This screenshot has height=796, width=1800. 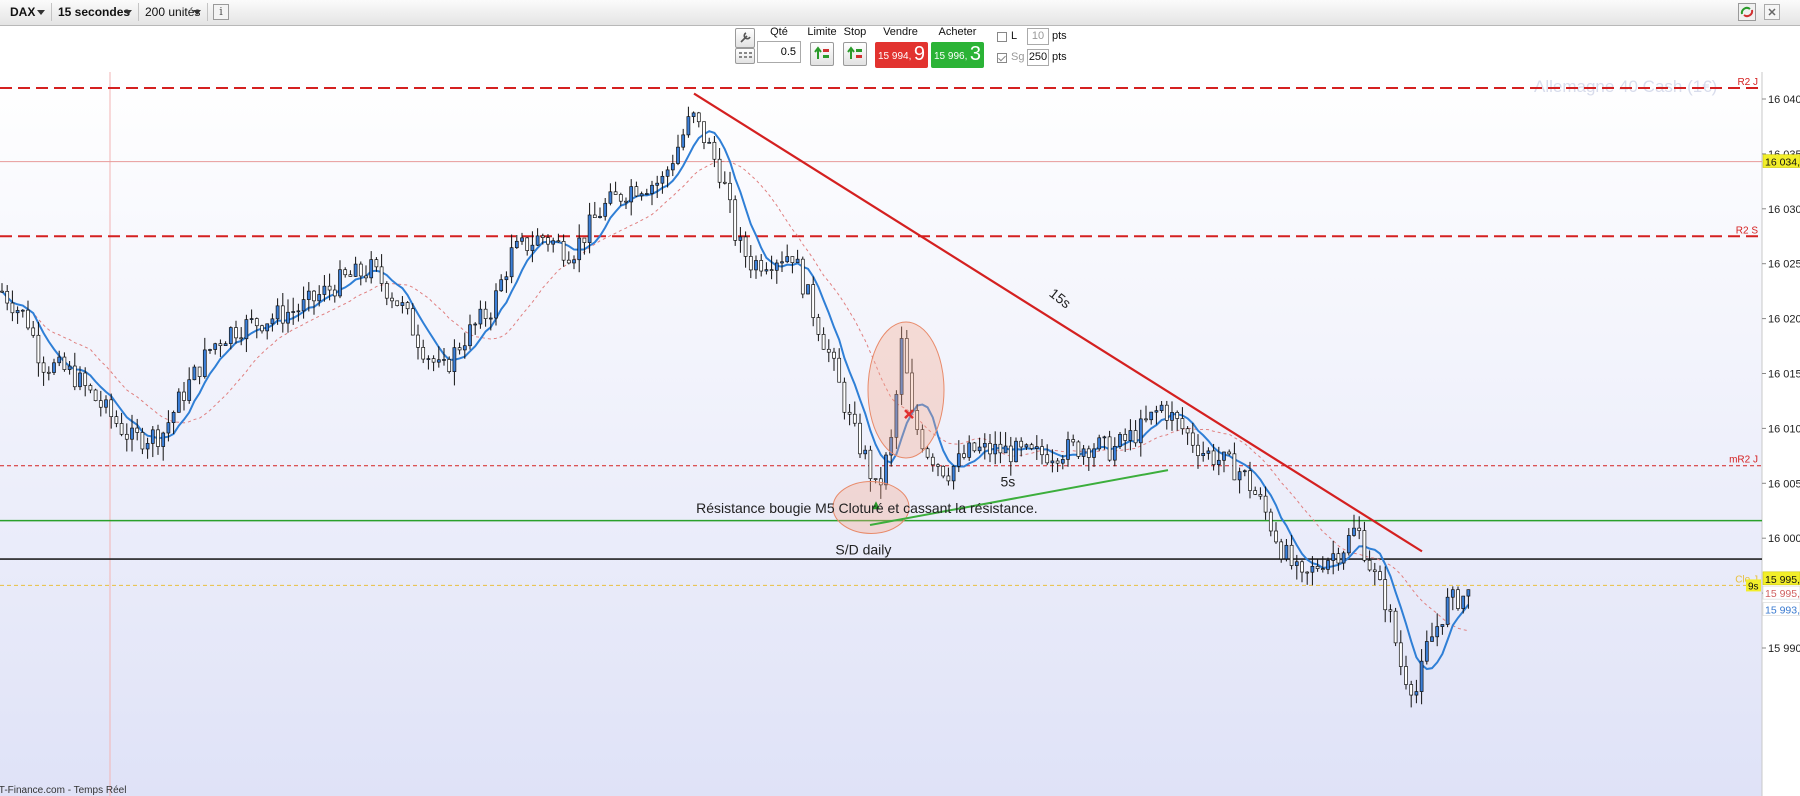 I want to click on qty-input: 0.5, so click(x=779, y=52).